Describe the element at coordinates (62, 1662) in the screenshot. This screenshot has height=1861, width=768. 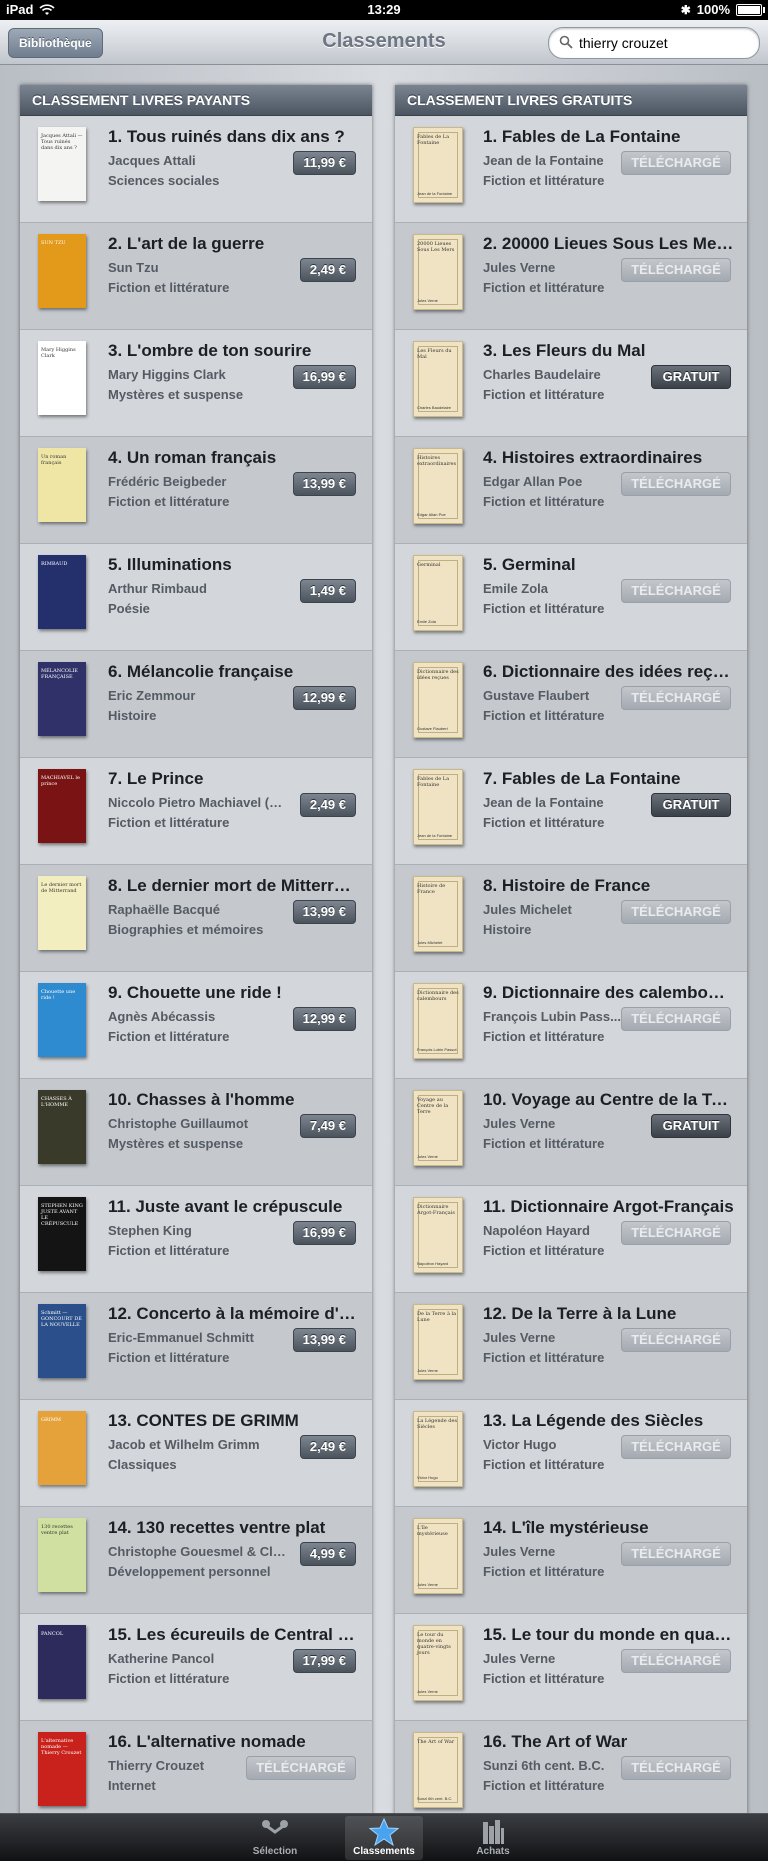
I see `book-cover: PANCOL` at that location.